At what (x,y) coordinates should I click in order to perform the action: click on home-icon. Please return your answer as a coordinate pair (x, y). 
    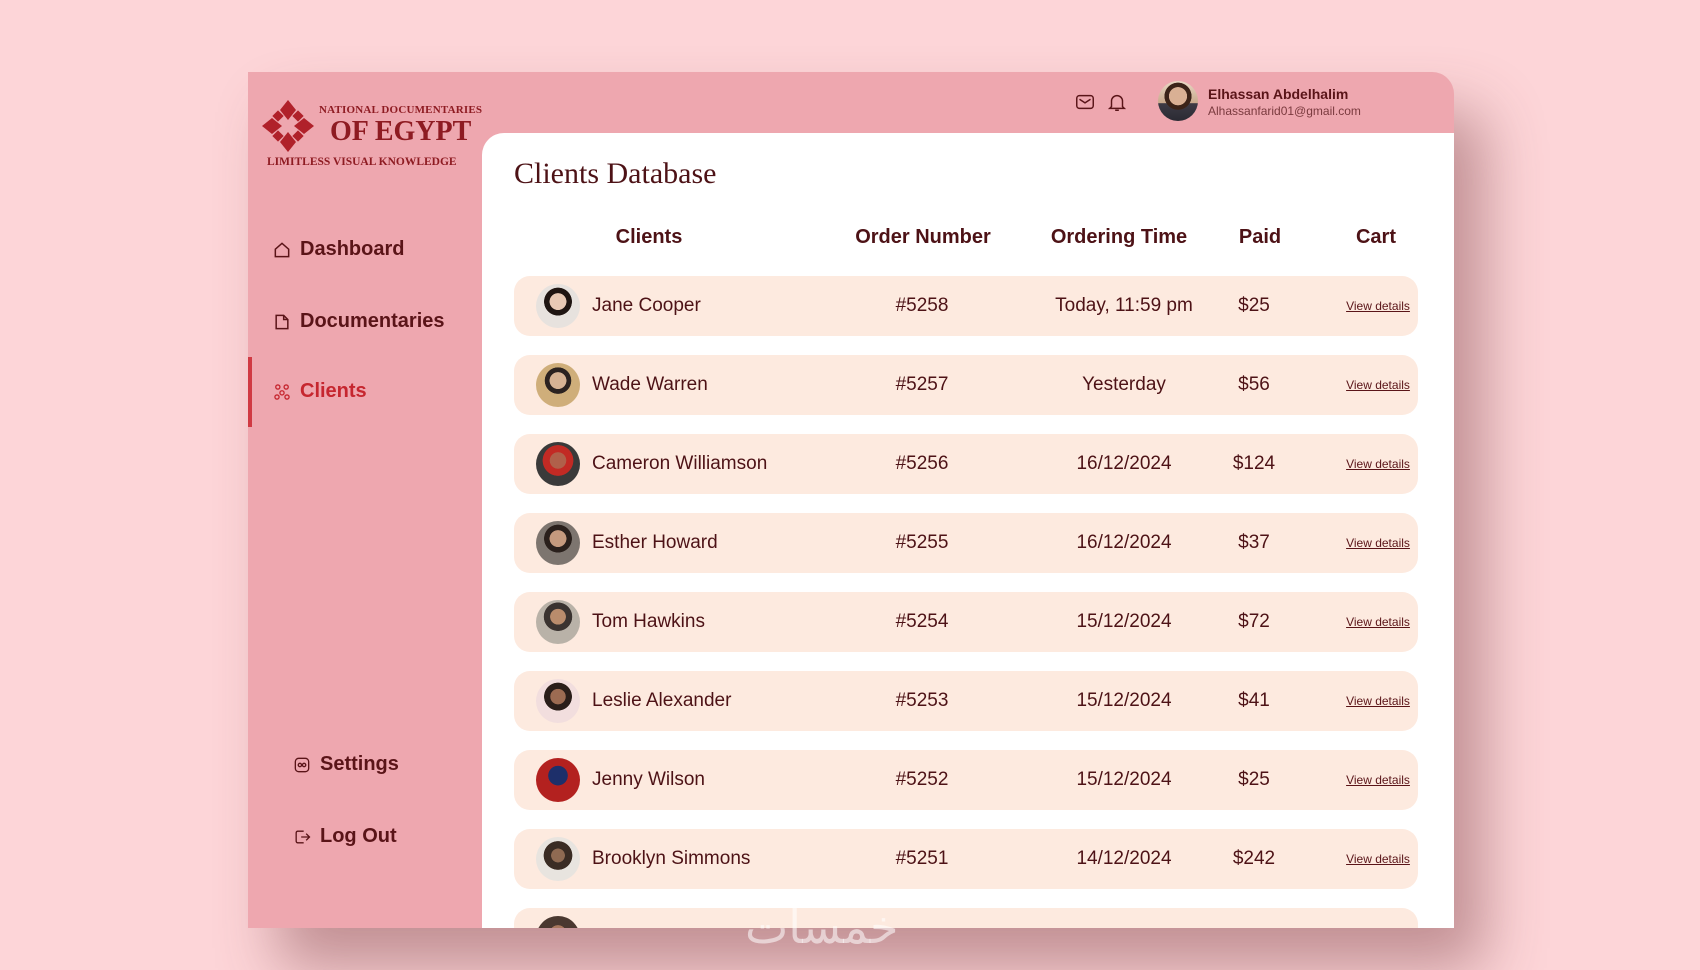
    Looking at the image, I should click on (282, 249).